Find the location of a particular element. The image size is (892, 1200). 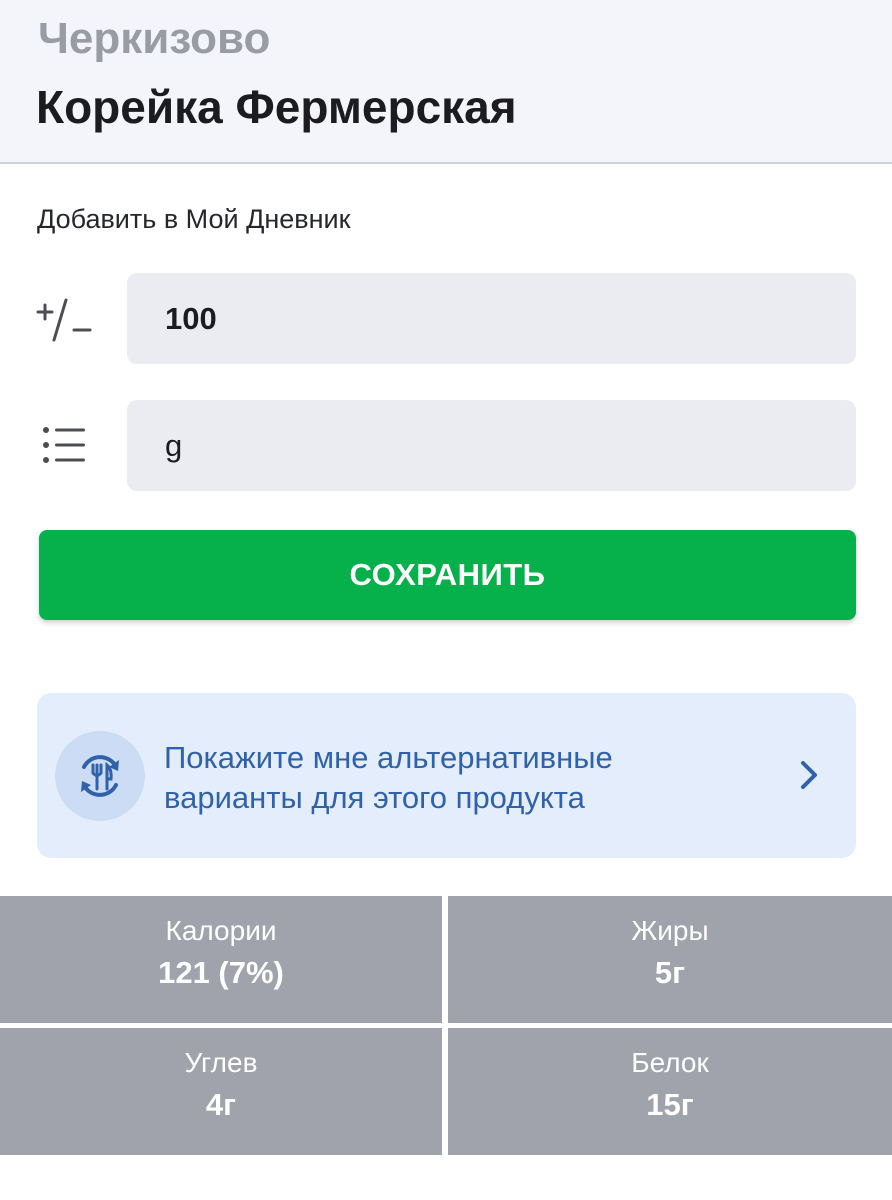

alternatives-icon-badge is located at coordinates (100, 776).